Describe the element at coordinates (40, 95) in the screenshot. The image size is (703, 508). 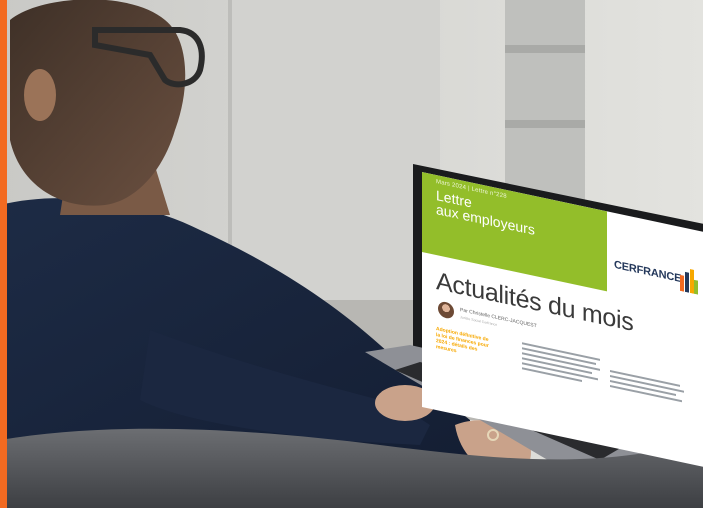
I see `ear` at that location.